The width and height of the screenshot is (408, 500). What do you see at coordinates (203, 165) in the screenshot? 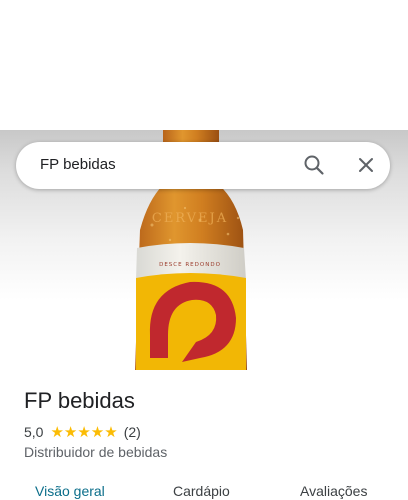
I see `search-bar: FP bebidas` at bounding box center [203, 165].